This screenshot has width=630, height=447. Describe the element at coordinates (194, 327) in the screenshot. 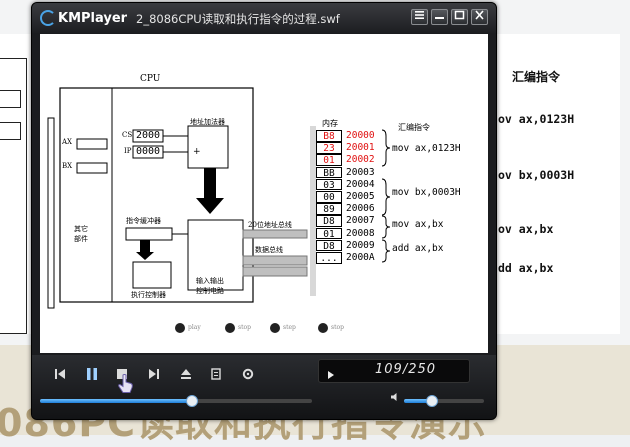

I see `play-button-label: play` at that location.